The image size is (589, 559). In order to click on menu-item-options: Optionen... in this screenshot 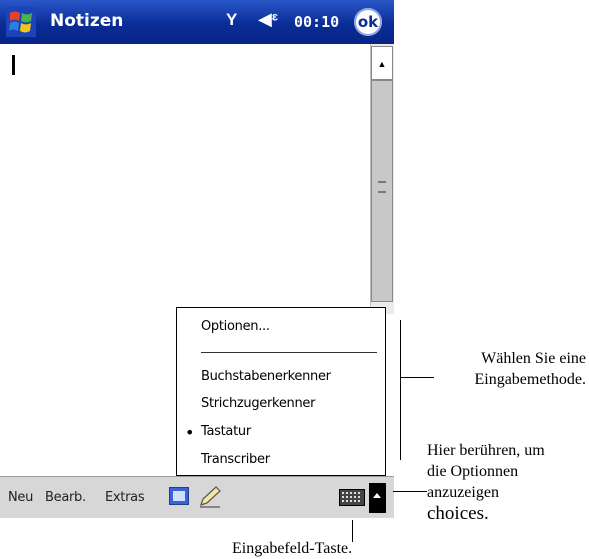, I will do `click(235, 326)`.